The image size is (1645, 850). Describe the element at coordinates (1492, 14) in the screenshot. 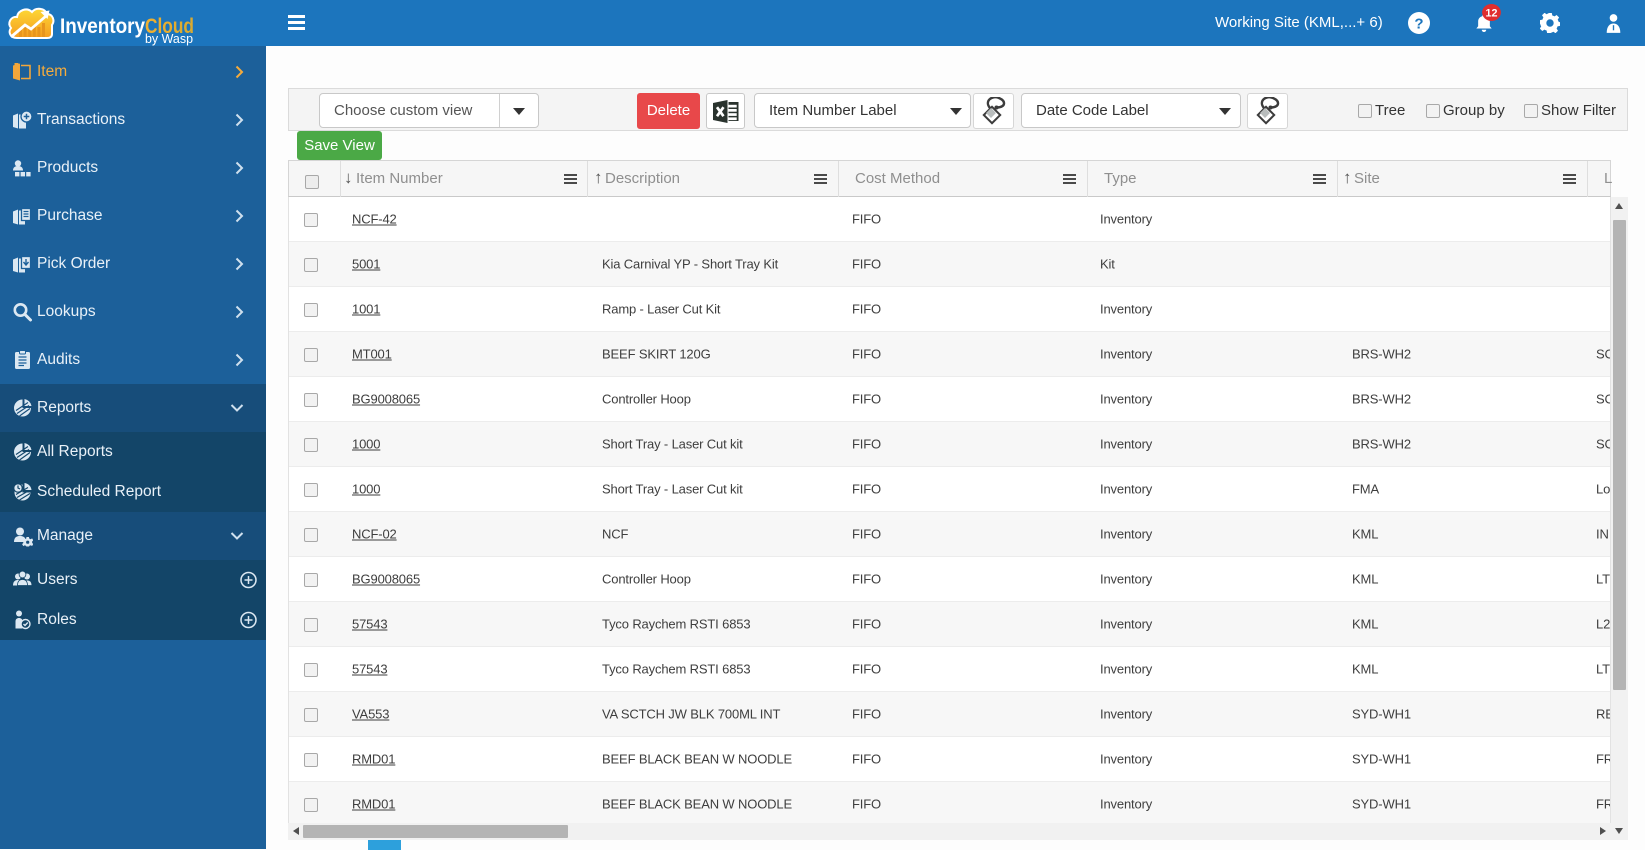

I see `svg-text: 12` at that location.